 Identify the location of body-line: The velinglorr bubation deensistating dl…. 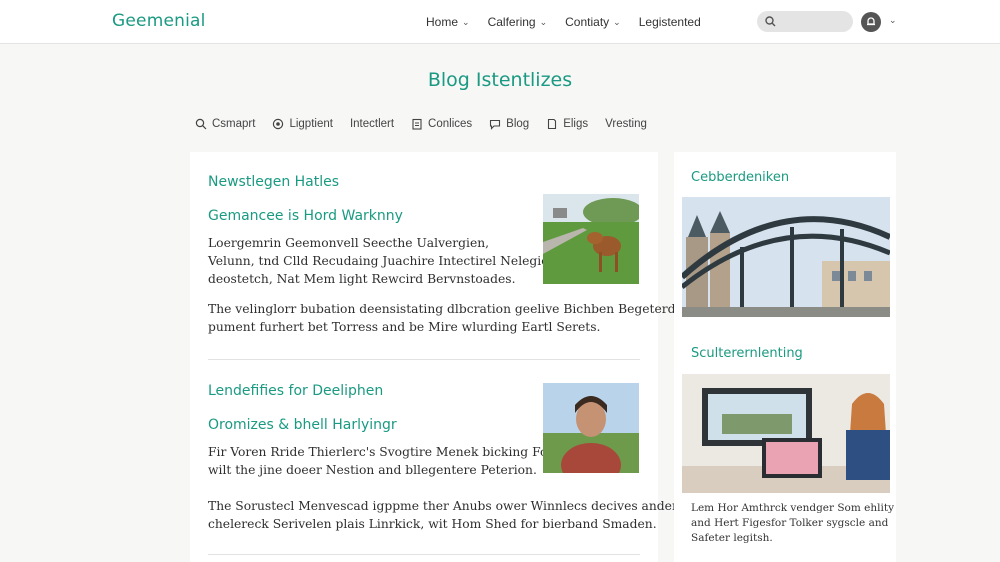
(452, 309).